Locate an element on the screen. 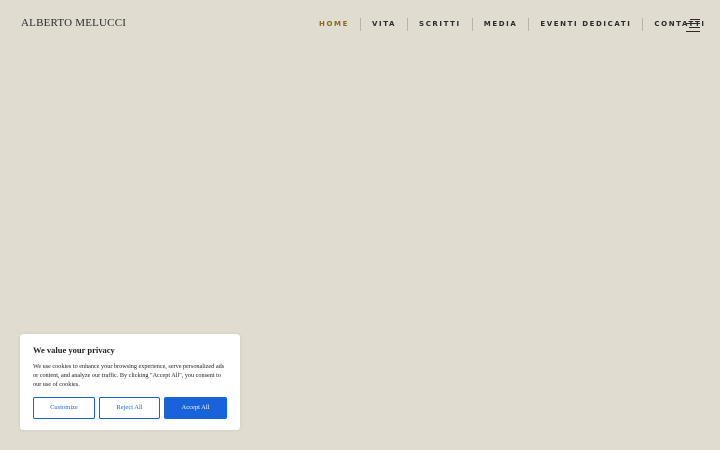 Image resolution: width=720 pixels, height=450 pixels. reject-all-button: Reject All is located at coordinates (129, 408).